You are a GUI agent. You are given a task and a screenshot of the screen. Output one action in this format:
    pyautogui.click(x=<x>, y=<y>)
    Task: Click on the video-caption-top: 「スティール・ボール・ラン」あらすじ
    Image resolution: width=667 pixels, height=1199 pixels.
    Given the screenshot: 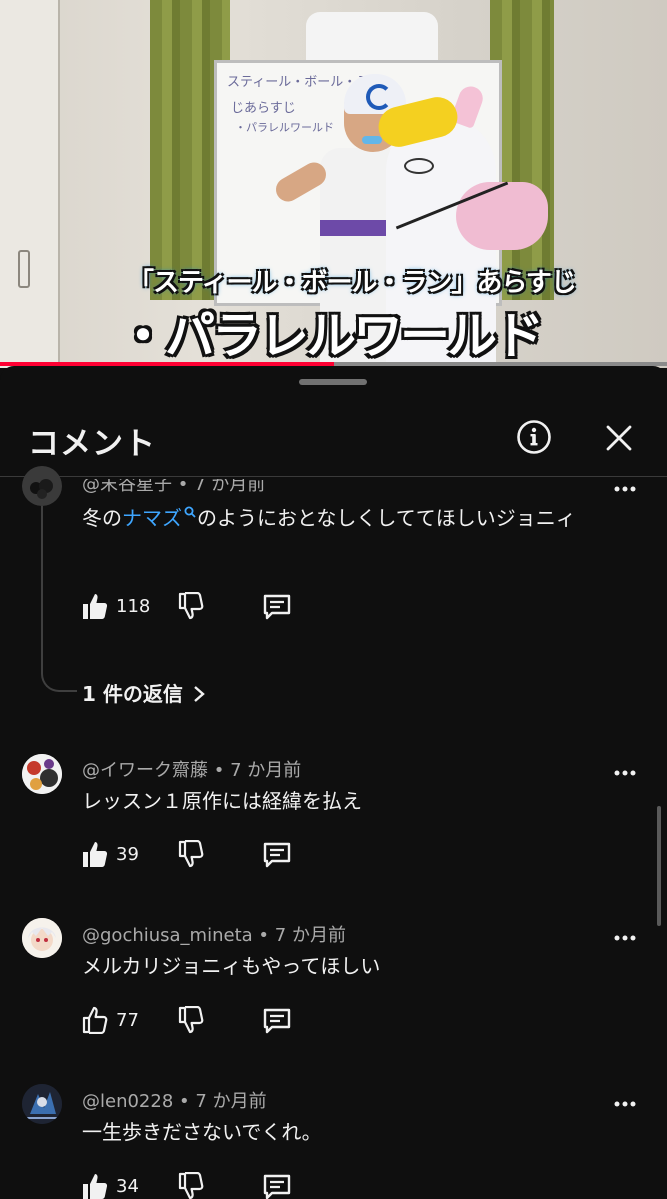 What is the action you would take?
    pyautogui.click(x=352, y=283)
    